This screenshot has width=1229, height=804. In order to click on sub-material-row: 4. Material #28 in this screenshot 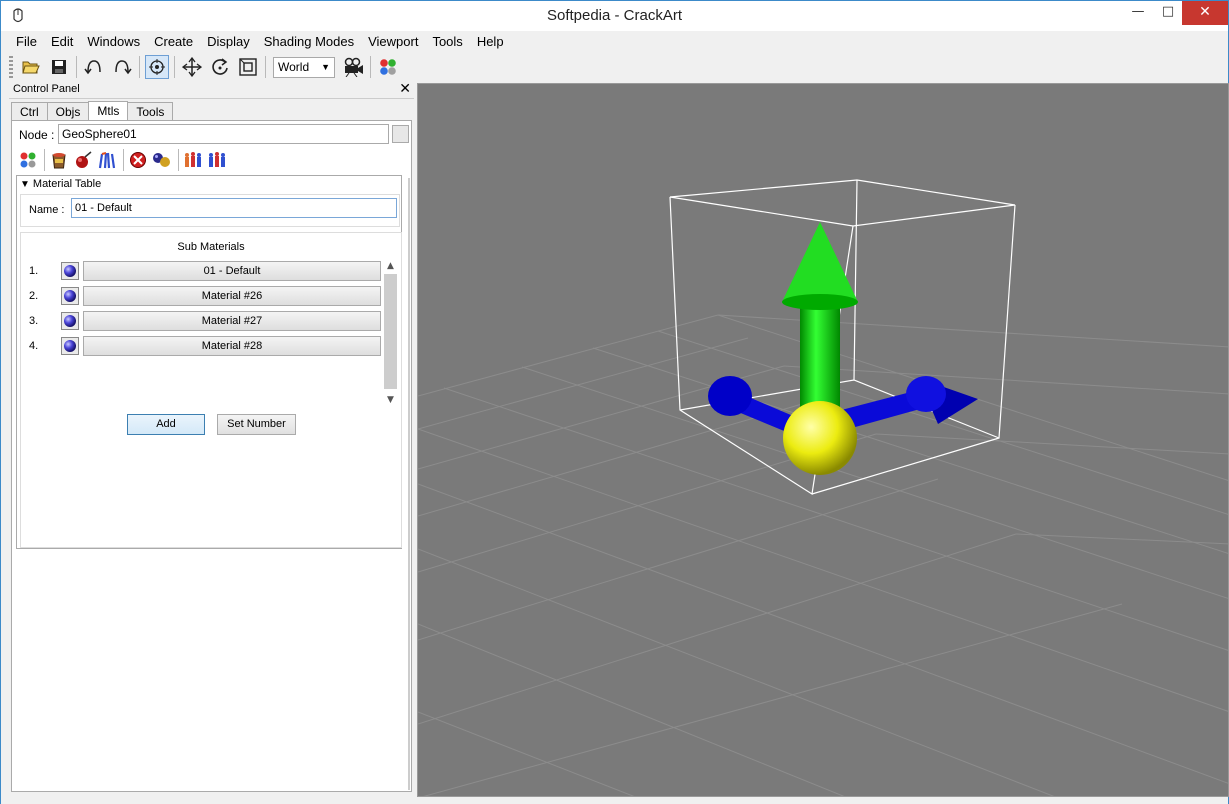, I will do `click(205, 346)`.